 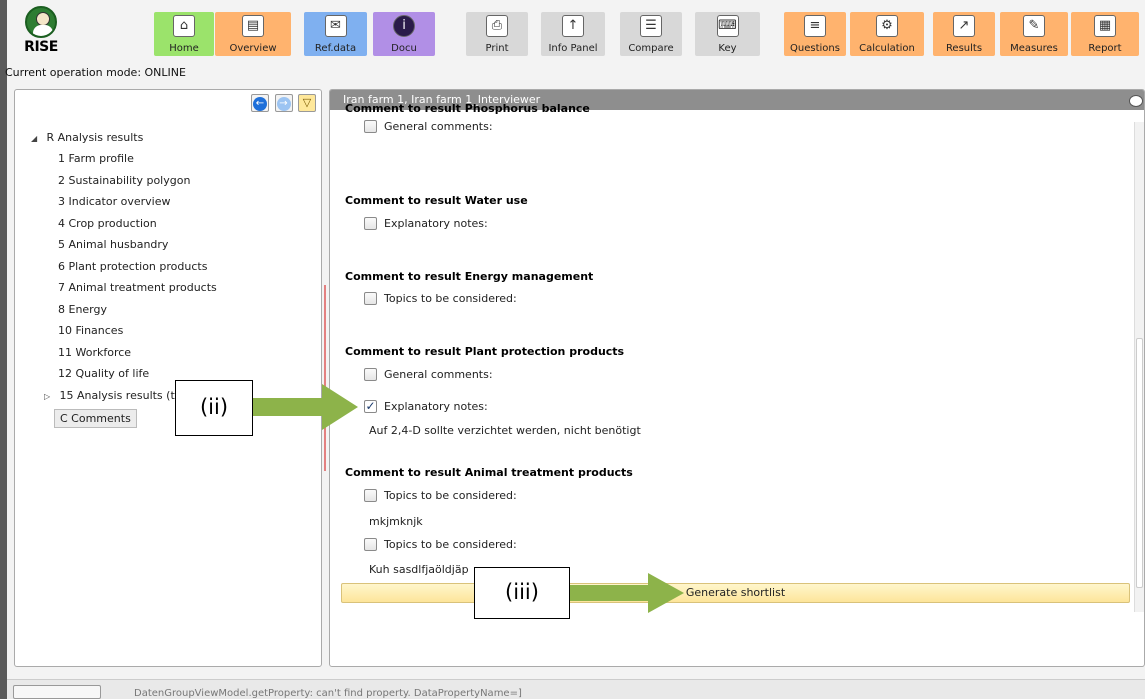 I want to click on nav-button-group: ← → ▽, so click(x=282, y=103).